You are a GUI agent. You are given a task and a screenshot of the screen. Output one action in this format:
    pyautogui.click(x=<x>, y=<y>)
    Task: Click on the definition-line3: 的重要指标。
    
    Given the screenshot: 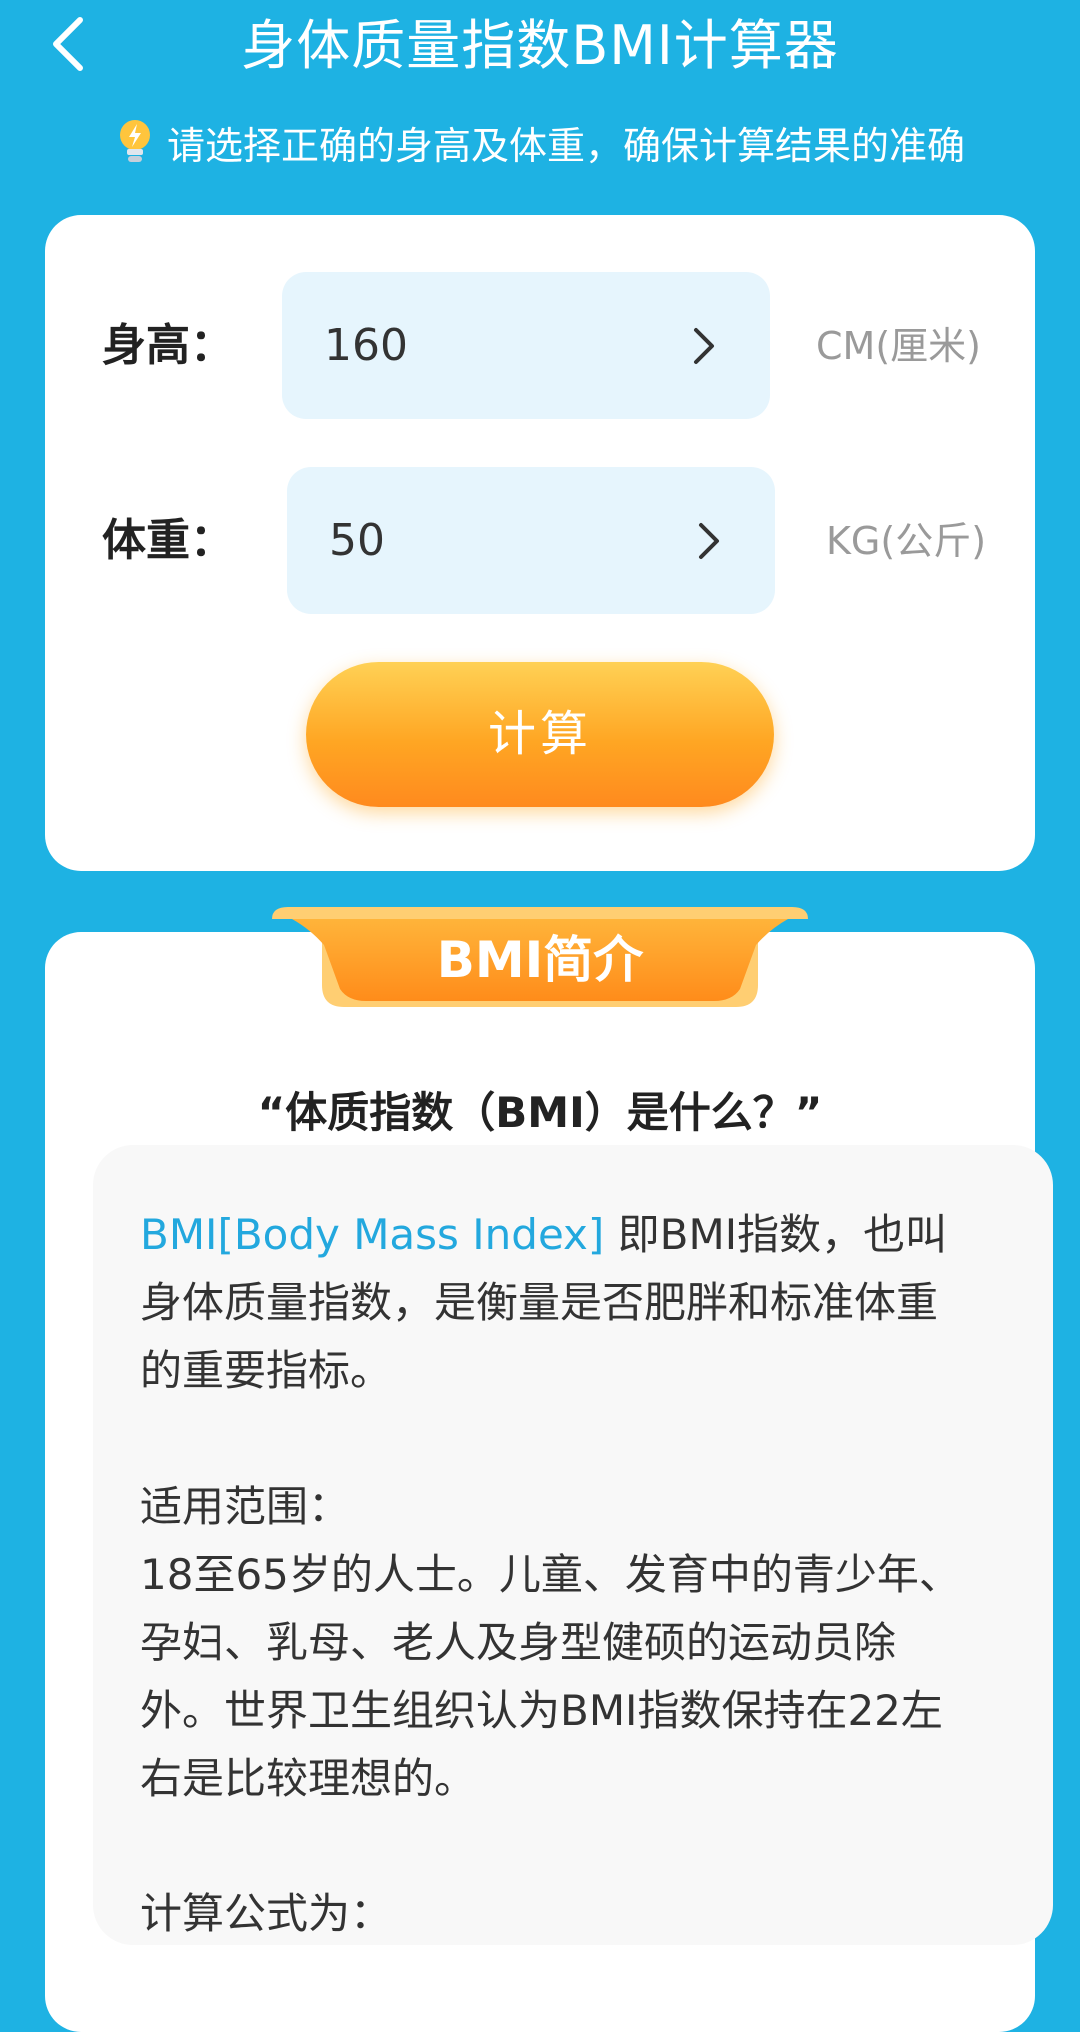 What is the action you would take?
    pyautogui.click(x=266, y=1370)
    